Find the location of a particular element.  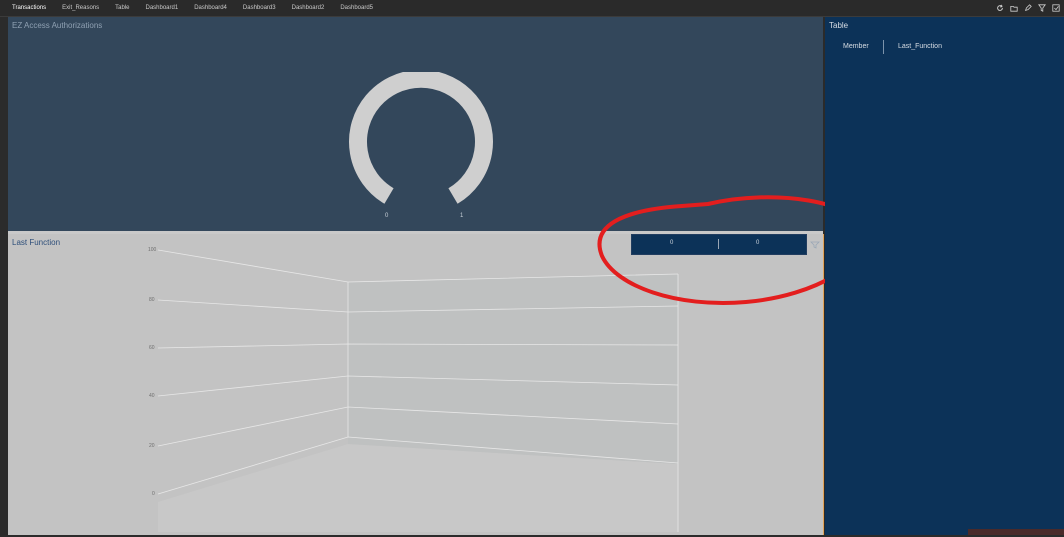

tab-dashboard4: Dashboard4 is located at coordinates (210, 8).